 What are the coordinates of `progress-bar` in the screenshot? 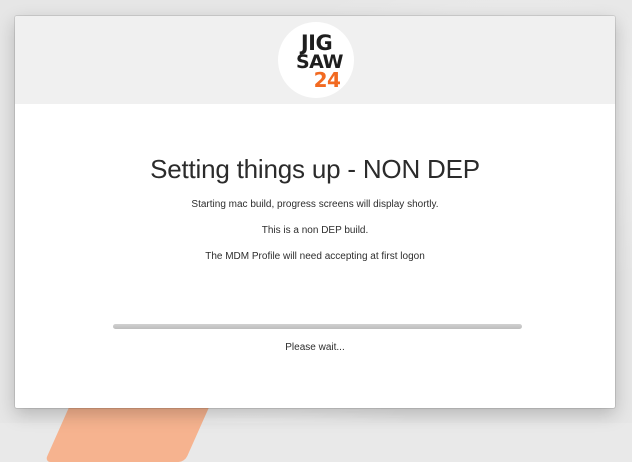 It's located at (317, 326).